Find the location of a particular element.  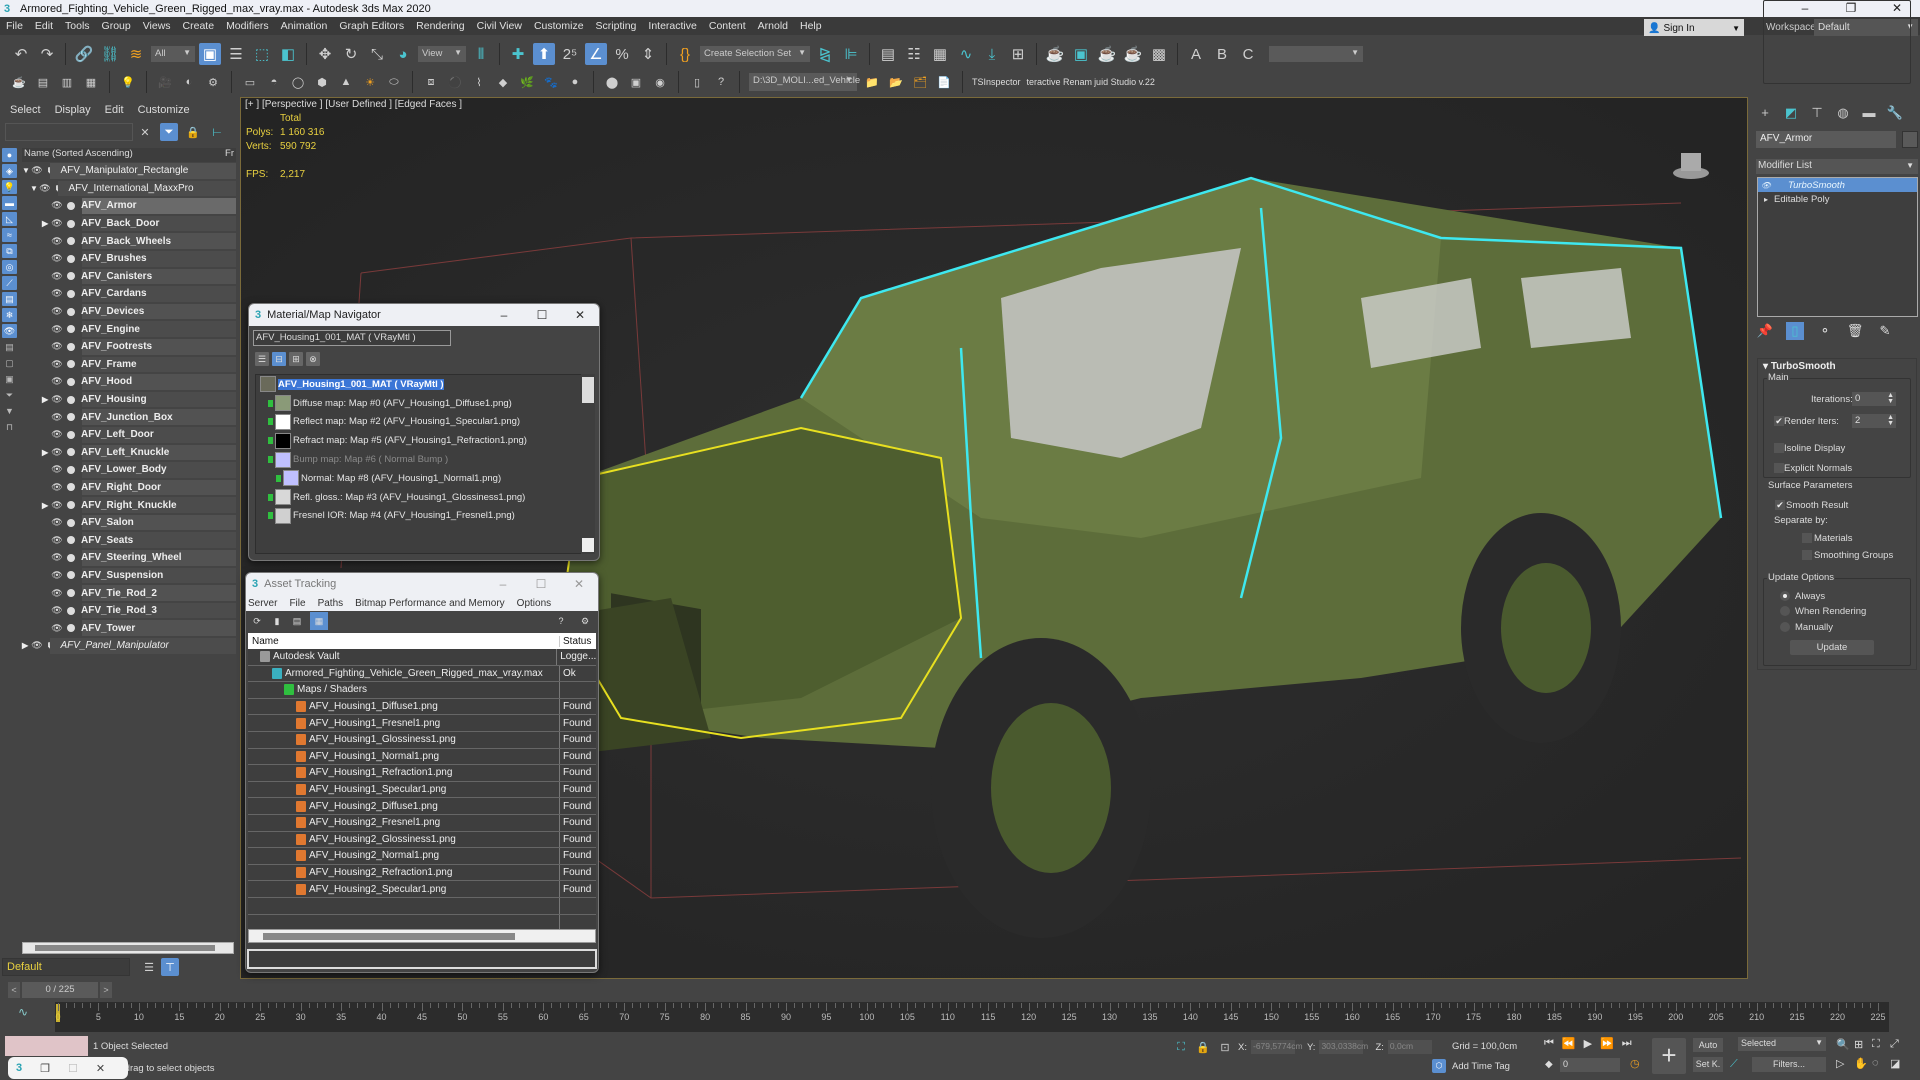

create-tab-icon: + is located at coordinates (1765, 113).